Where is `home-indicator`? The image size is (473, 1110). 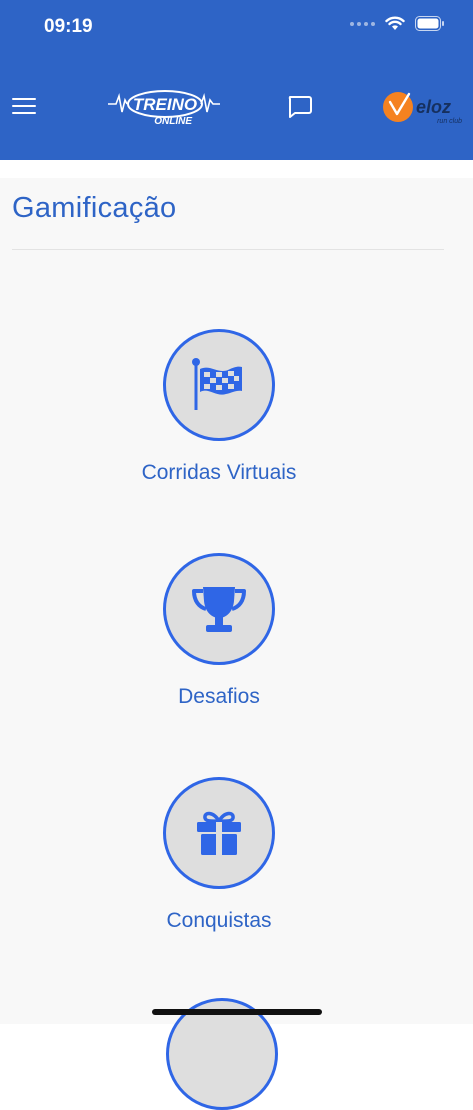
home-indicator is located at coordinates (237, 1012).